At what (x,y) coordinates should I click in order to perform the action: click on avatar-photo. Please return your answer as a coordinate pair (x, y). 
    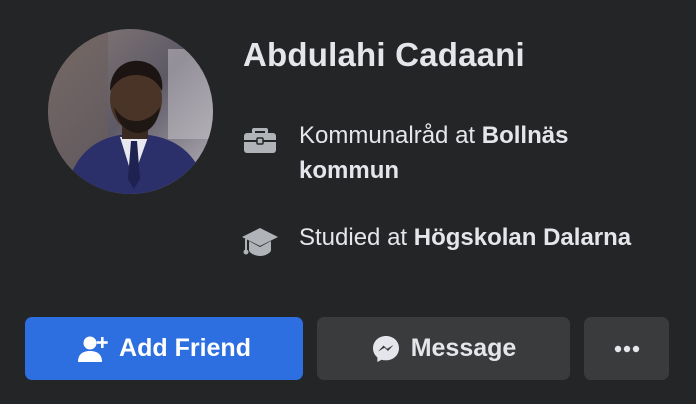
    Looking at the image, I should click on (130, 111).